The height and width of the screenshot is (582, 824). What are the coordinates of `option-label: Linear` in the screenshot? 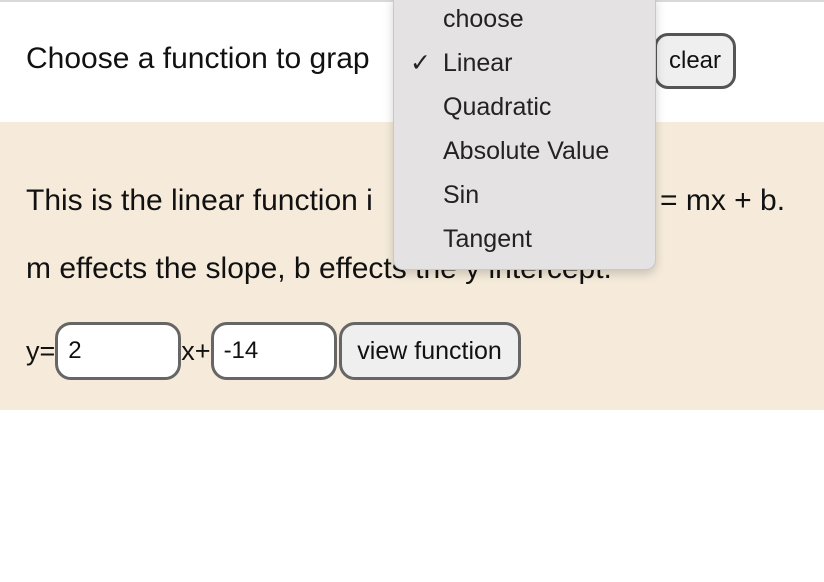 It's located at (478, 63).